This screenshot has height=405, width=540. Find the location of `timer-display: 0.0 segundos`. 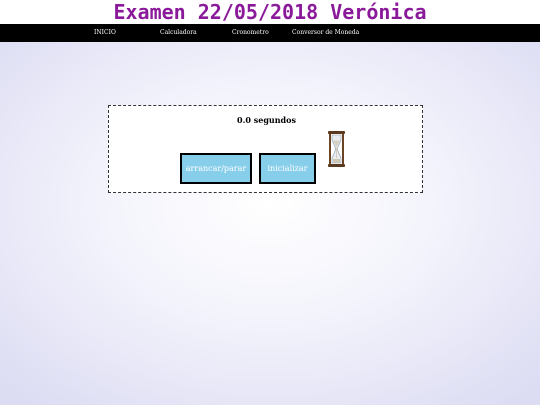

timer-display: 0.0 segundos is located at coordinates (266, 120).